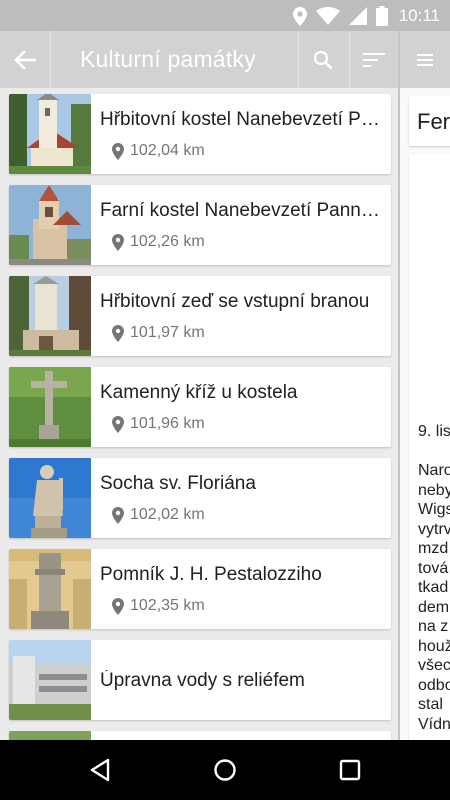 The image size is (450, 800). Describe the element at coordinates (419, 15) in the screenshot. I see `status-time: 10:11` at that location.